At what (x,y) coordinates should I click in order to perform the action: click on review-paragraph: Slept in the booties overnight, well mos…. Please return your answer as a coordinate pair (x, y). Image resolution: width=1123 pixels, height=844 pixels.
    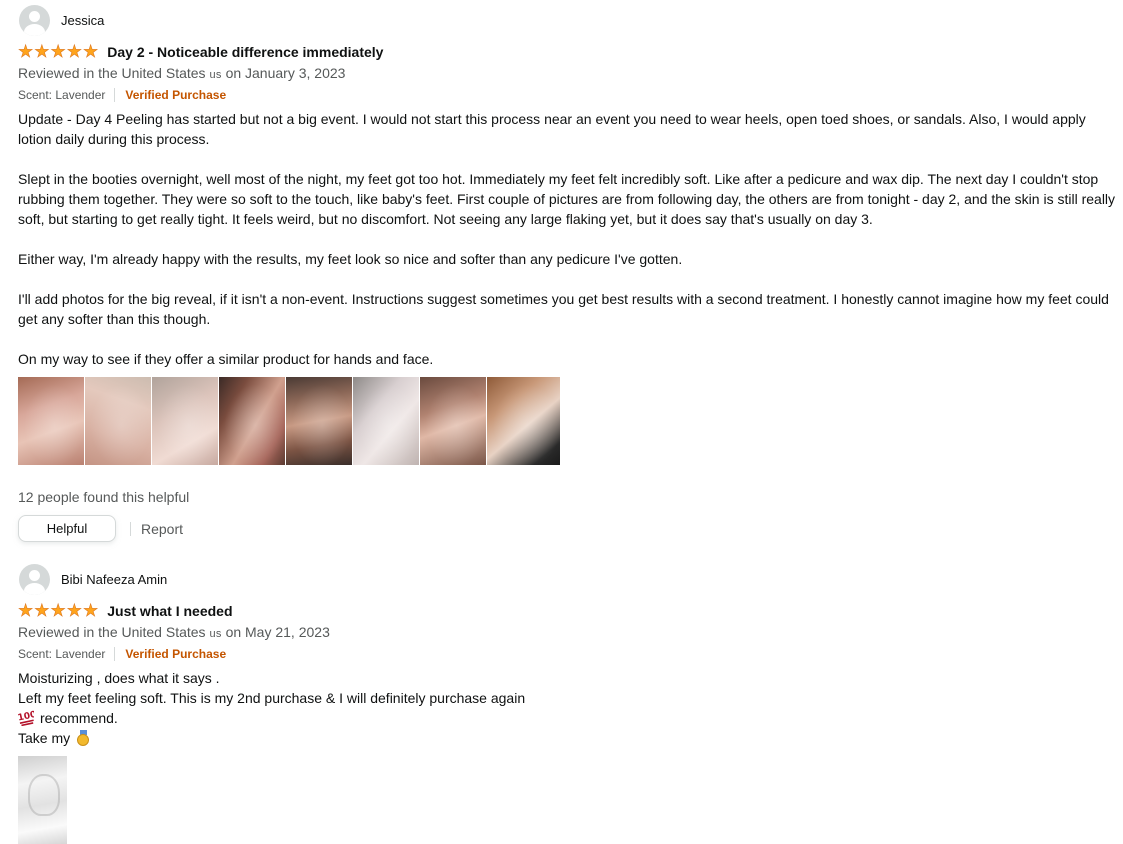
    Looking at the image, I should click on (567, 199).